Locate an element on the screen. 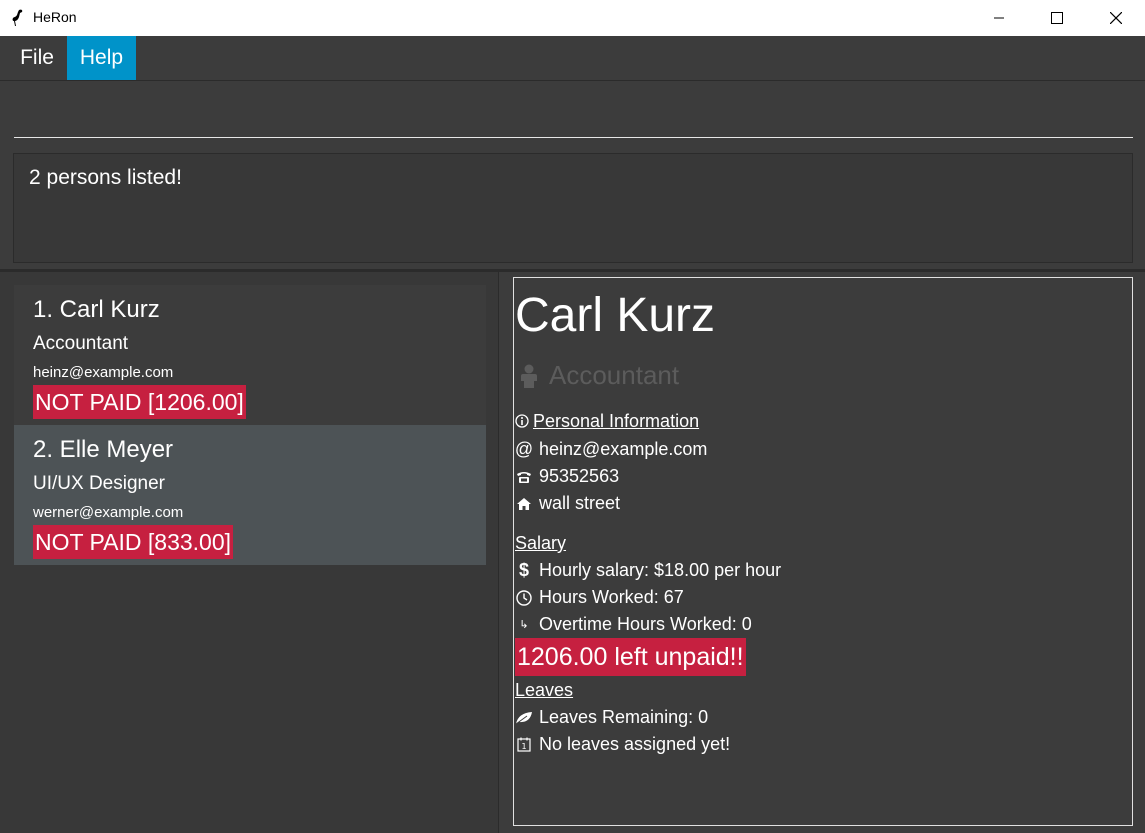 This screenshot has height=833, width=1145. clock-icon is located at coordinates (524, 598).